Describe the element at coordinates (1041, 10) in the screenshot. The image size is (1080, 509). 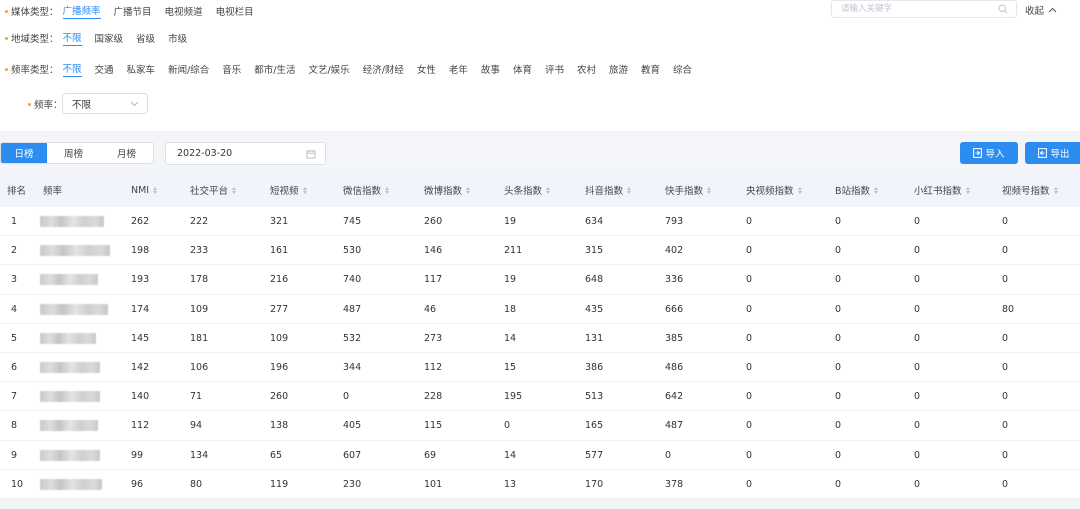
I see `collapse-button: 收起` at that location.